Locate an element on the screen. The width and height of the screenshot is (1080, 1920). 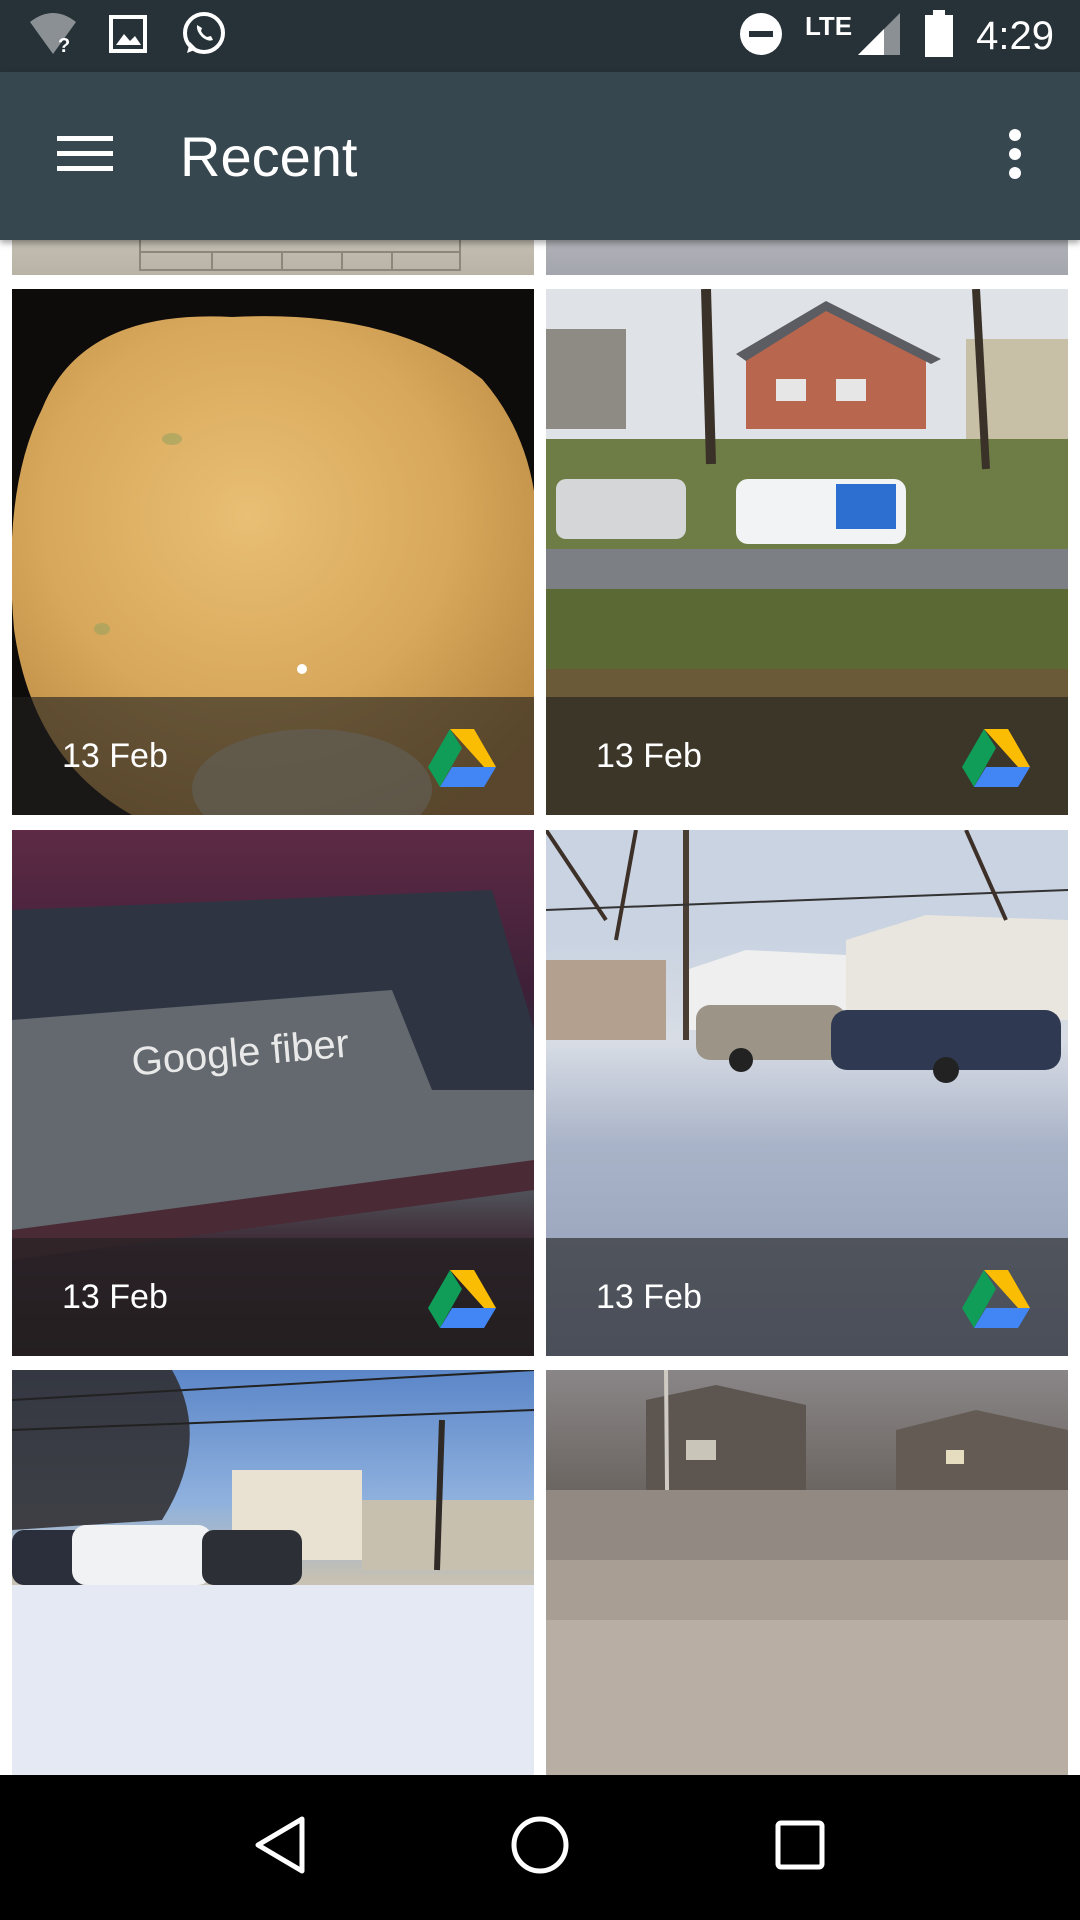
home-icon is located at coordinates (540, 1847).